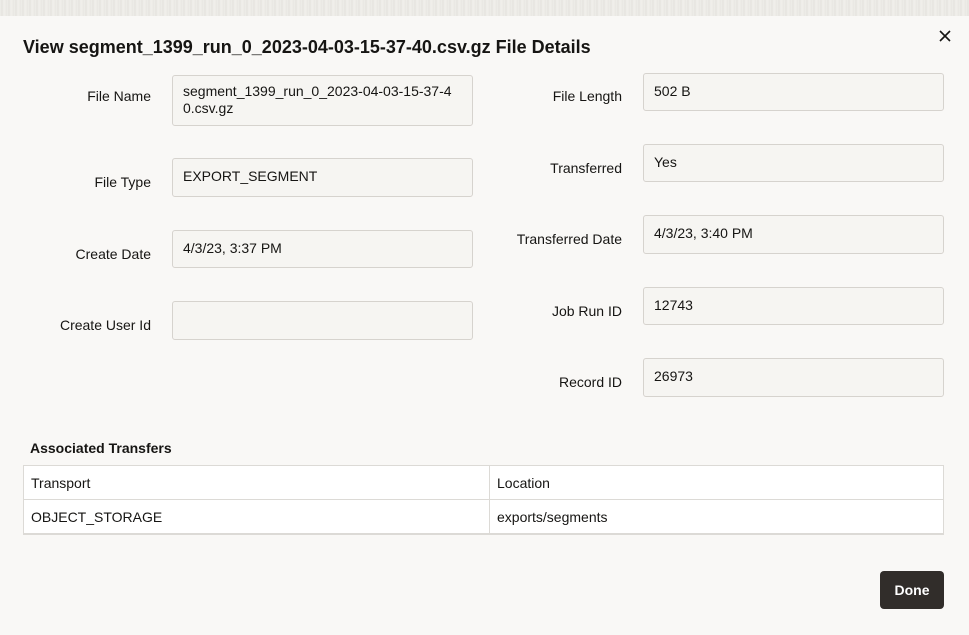  I want to click on create-user-id-field, so click(322, 320).